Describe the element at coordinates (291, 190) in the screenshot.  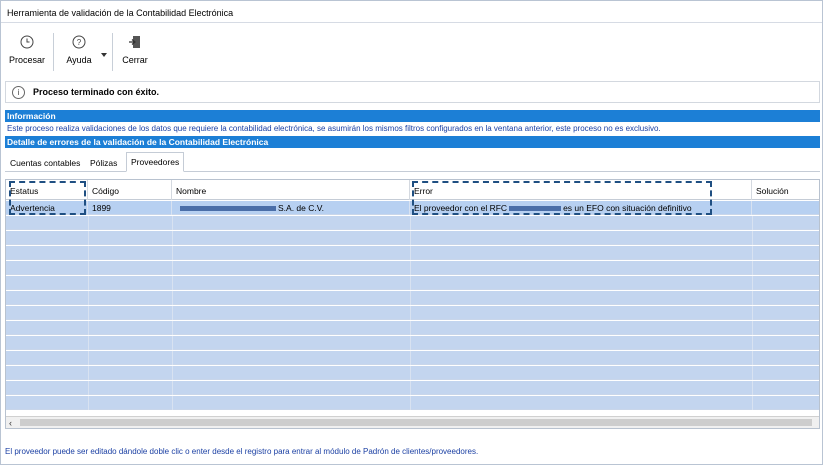
I see `column-header-nombre: Nombre` at that location.